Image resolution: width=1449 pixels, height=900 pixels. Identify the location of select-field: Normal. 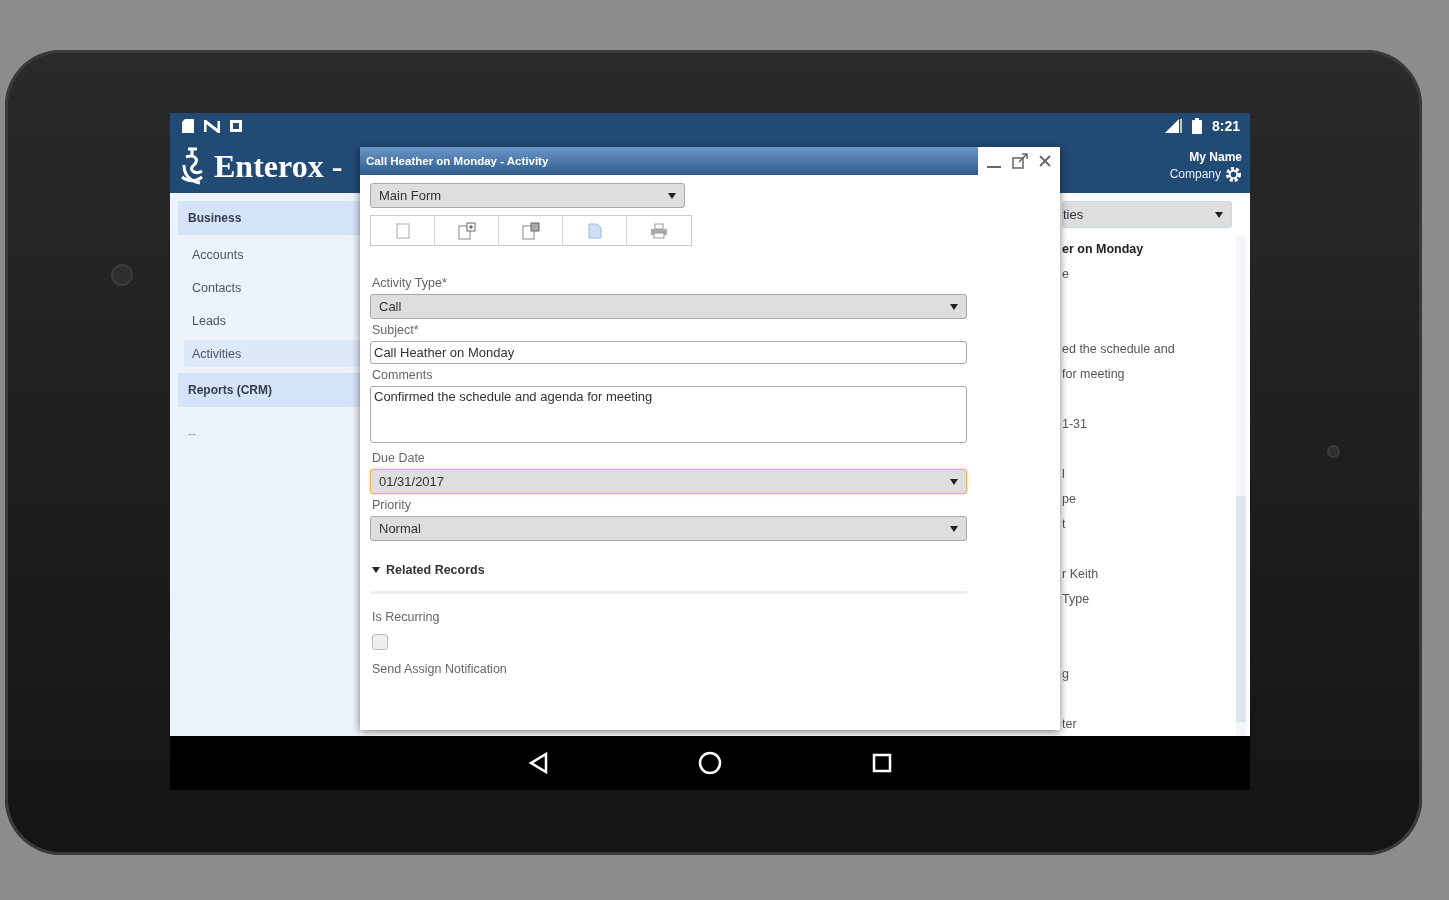
(668, 528).